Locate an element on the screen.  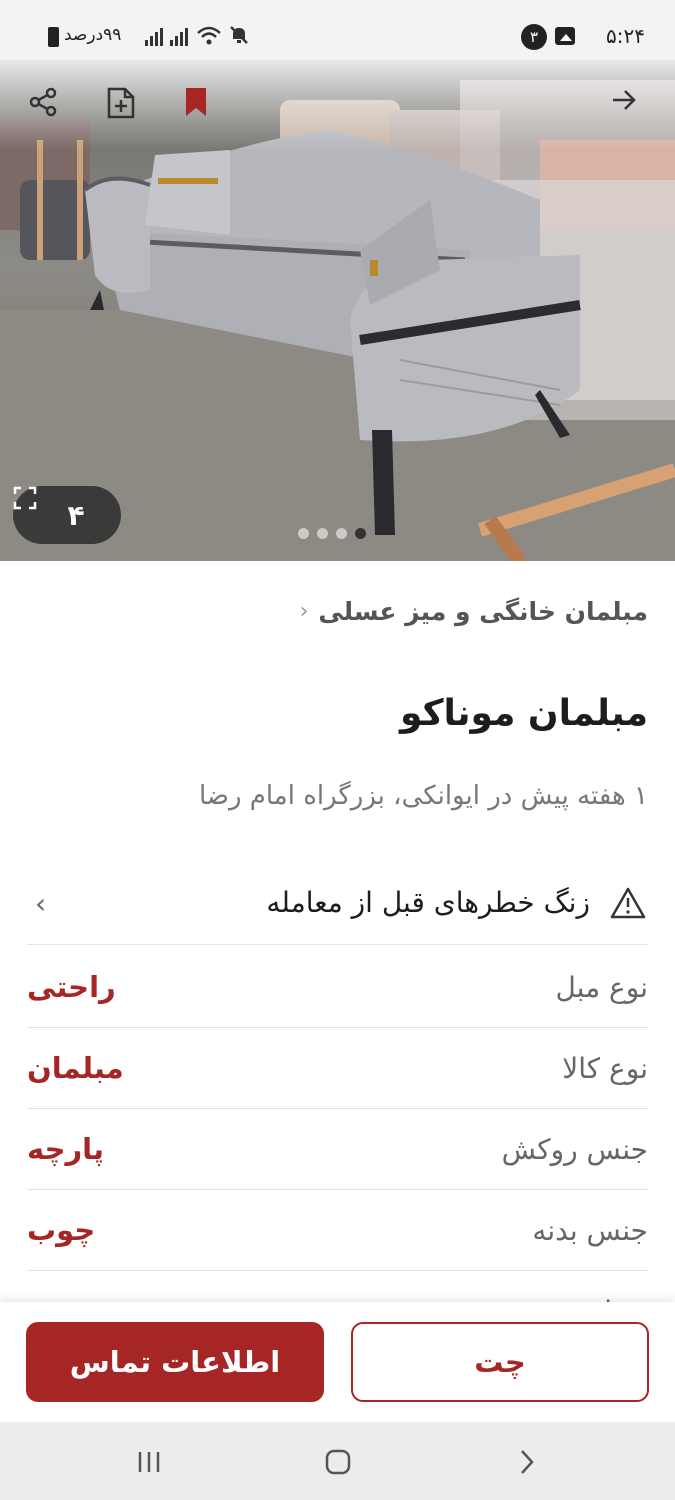
spec-row: نوع مبل راحتی is located at coordinates (337, 987).